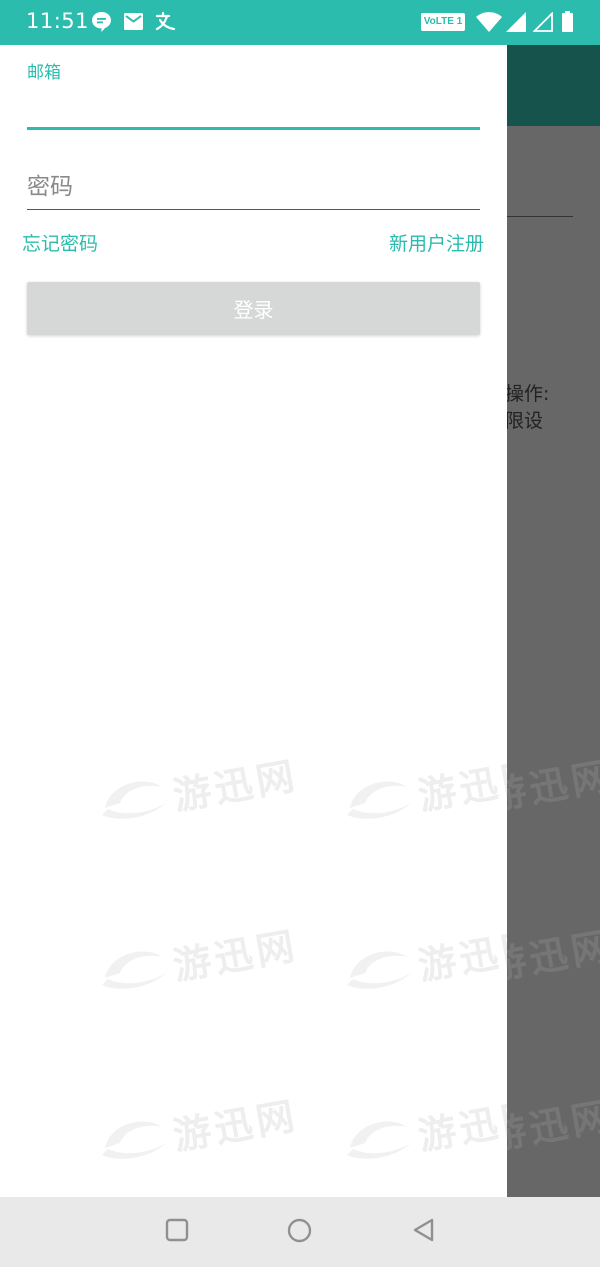 The height and width of the screenshot is (1267, 600). I want to click on message-bubble-icon, so click(101, 22).